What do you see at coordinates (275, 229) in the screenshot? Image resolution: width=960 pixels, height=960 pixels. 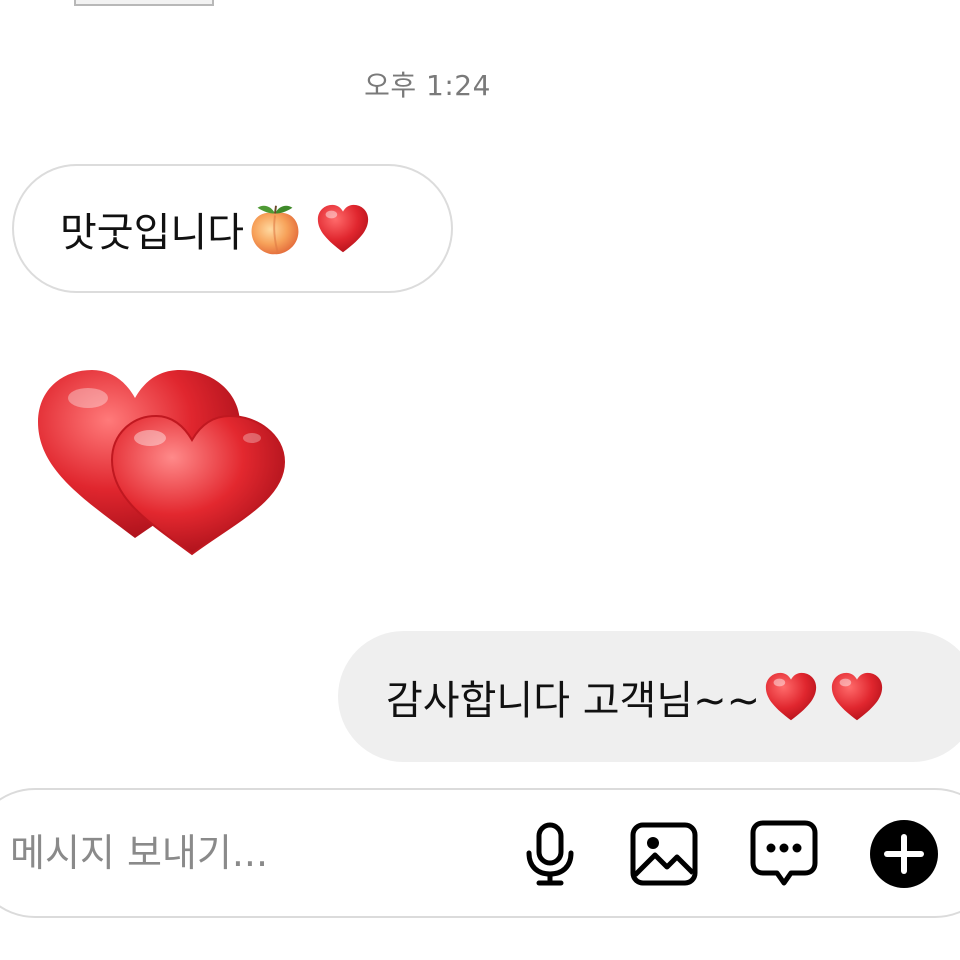 I see `peach-emoji` at bounding box center [275, 229].